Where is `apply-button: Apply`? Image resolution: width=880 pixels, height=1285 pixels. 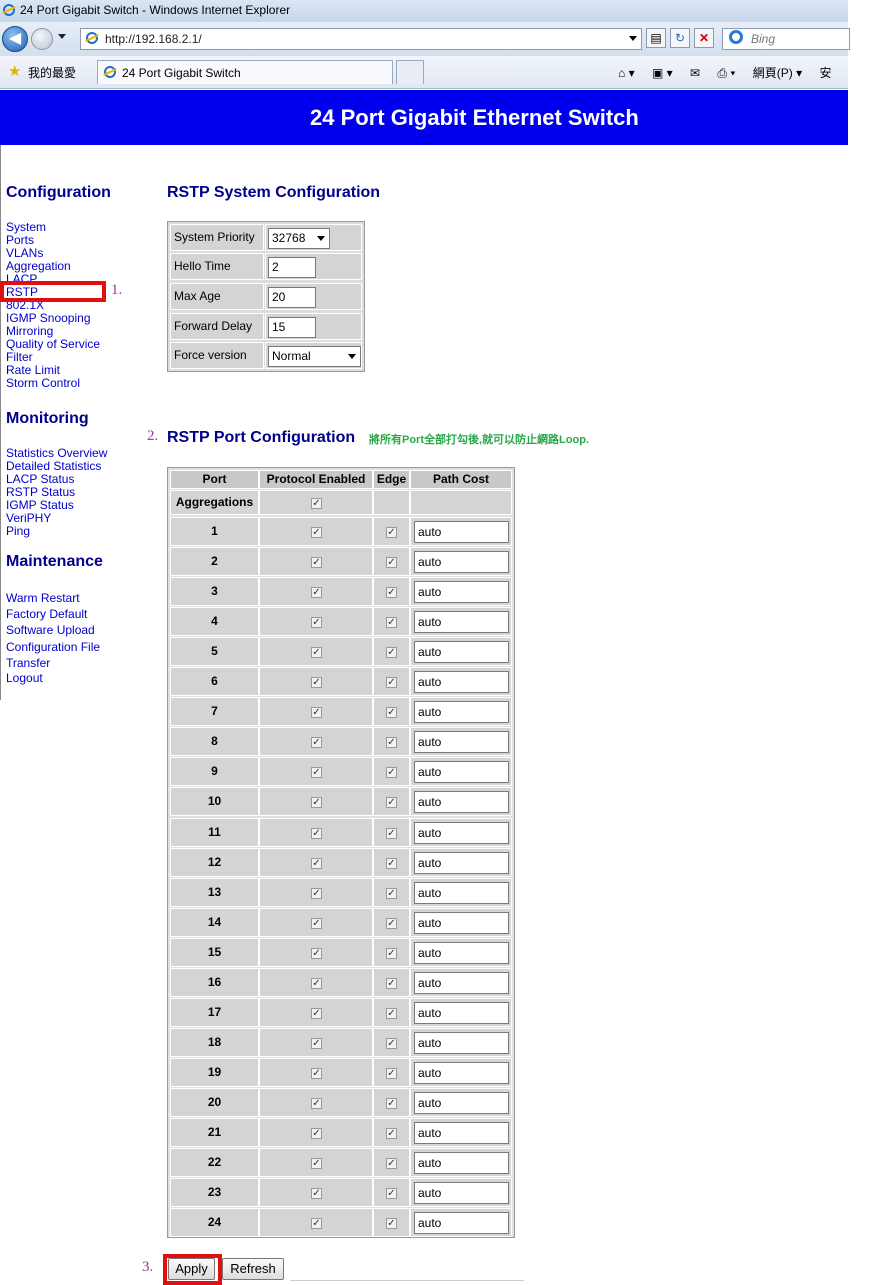 apply-button: Apply is located at coordinates (191, 1269).